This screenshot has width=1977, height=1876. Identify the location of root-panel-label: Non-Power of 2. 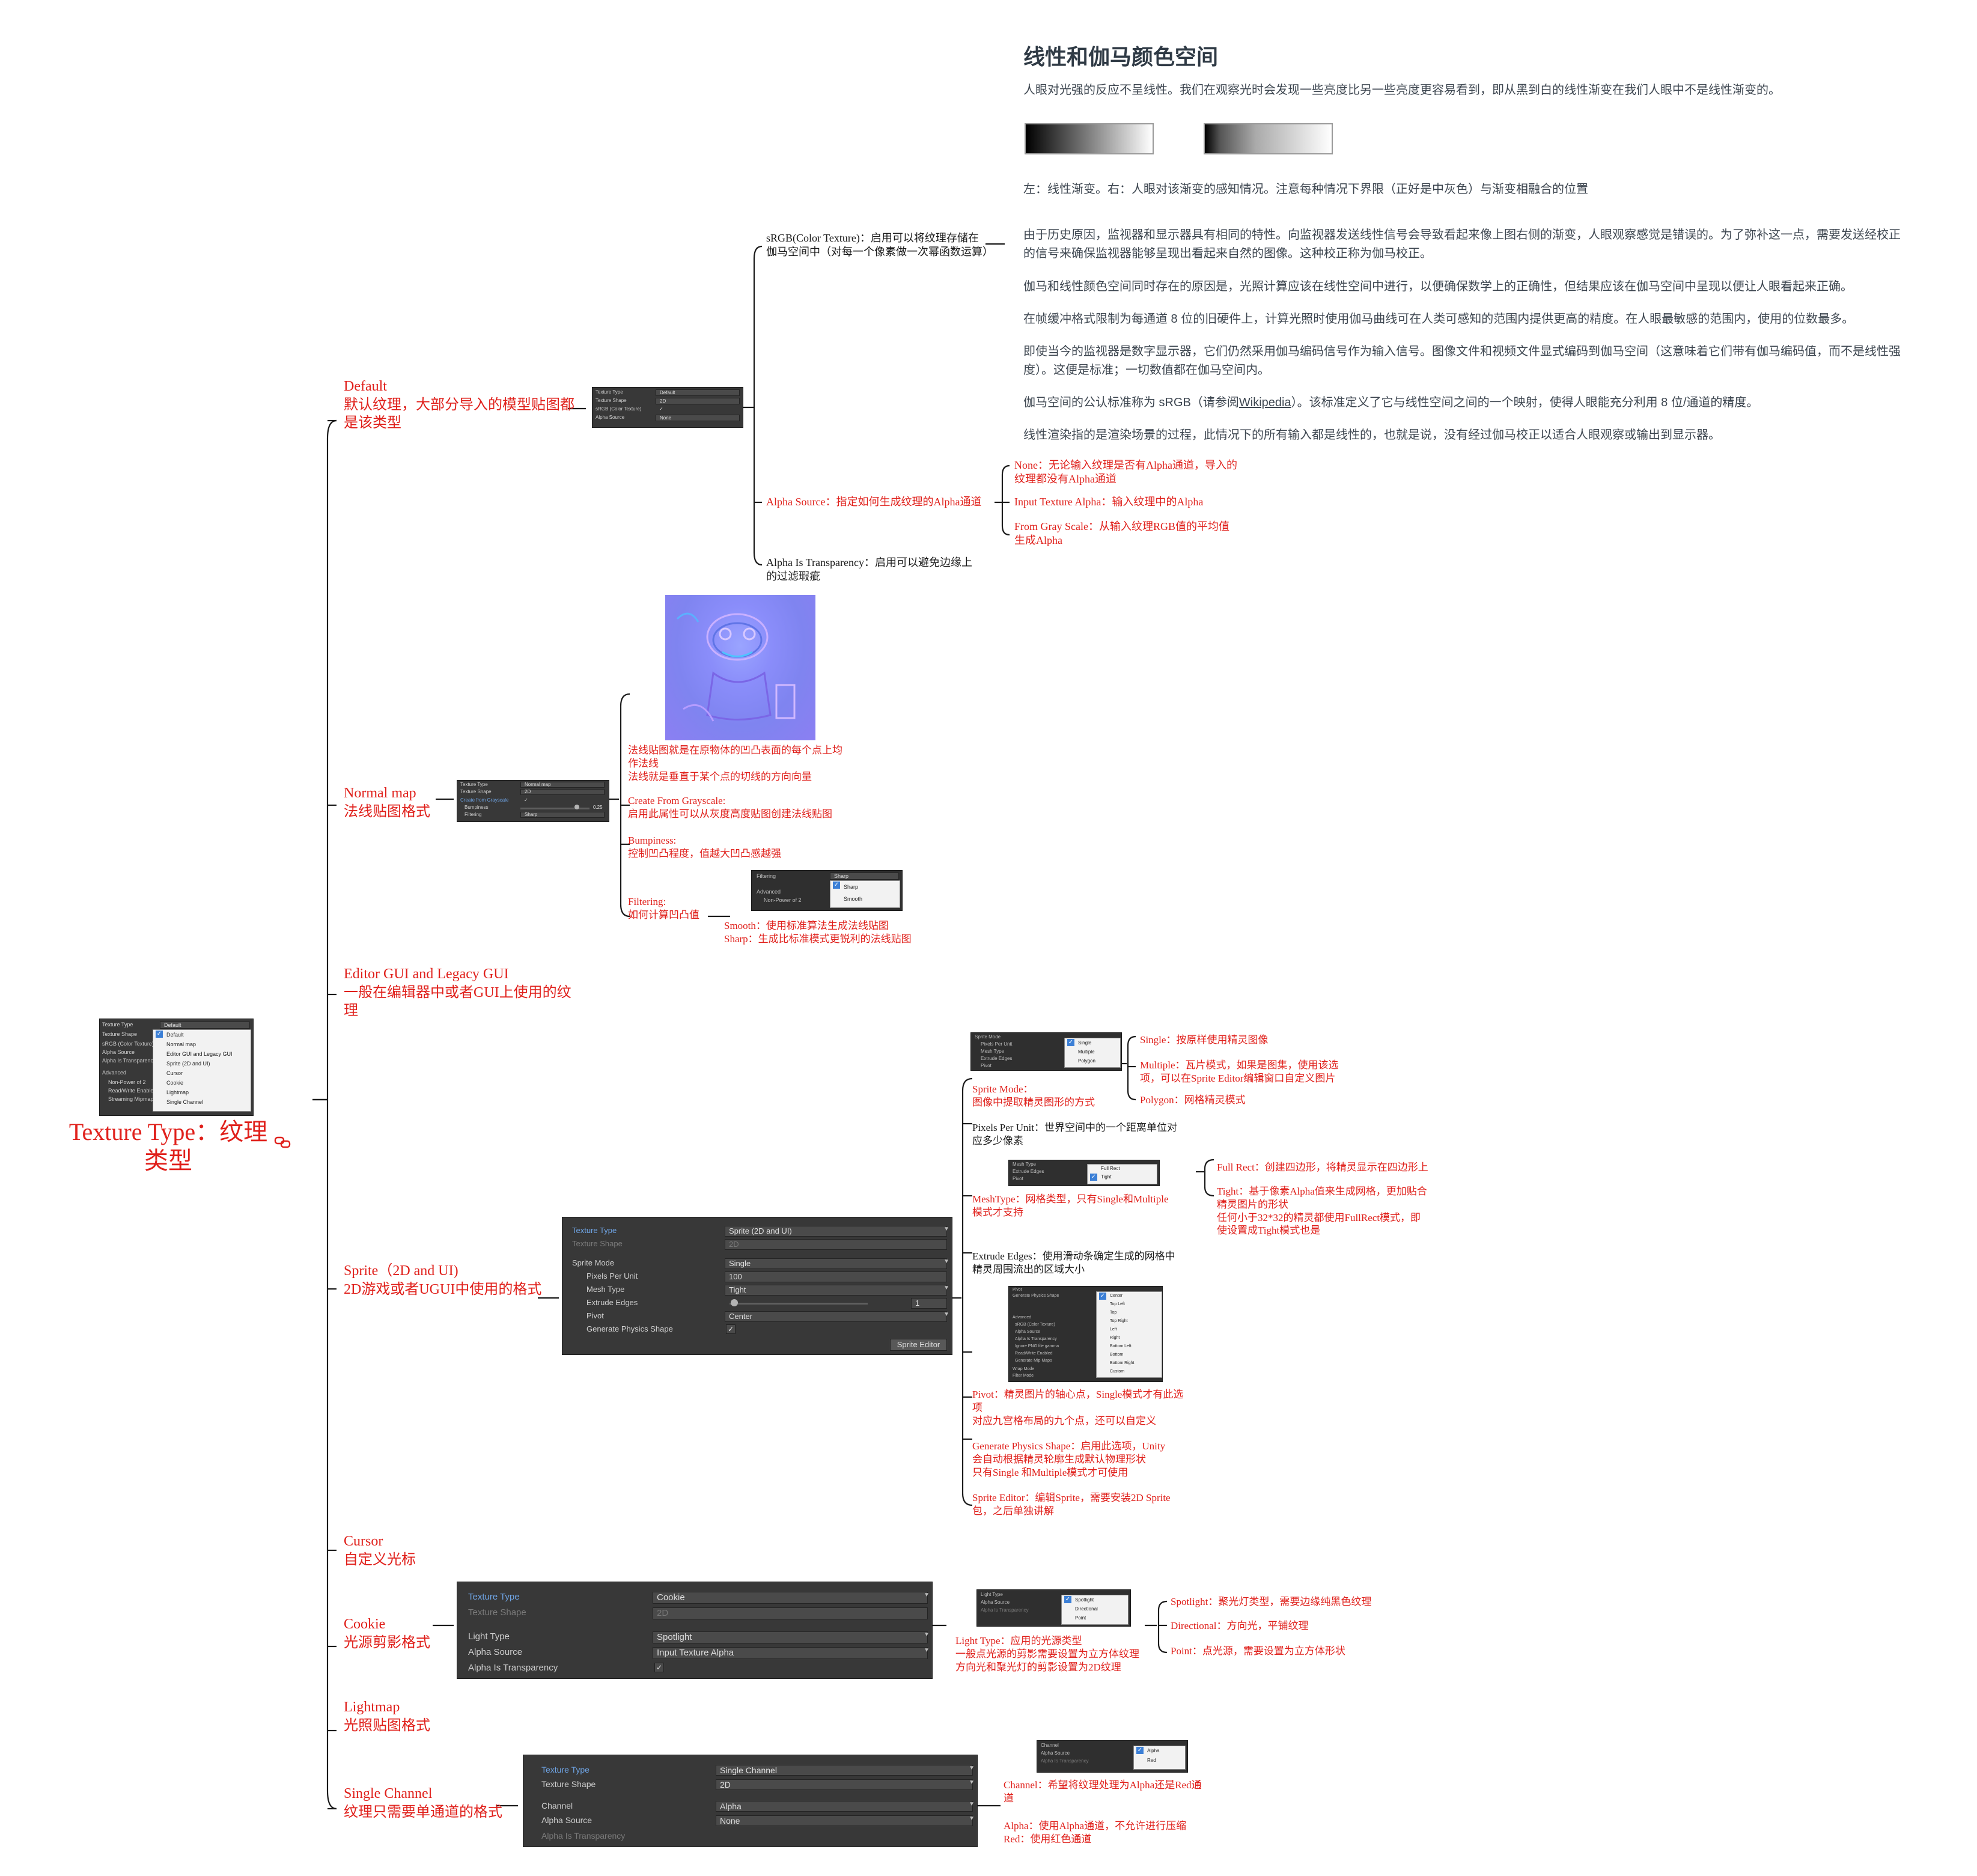
(127, 1082).